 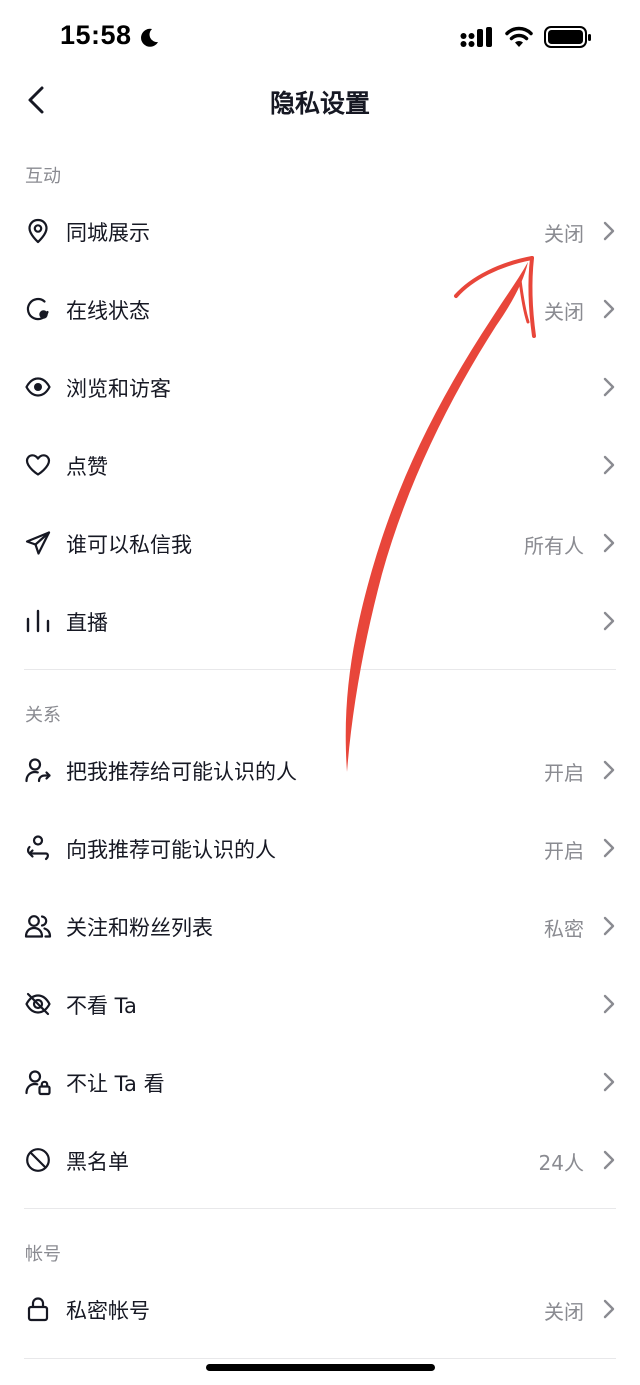 I want to click on row-online-status: 在线状态 关闭, so click(x=320, y=309).